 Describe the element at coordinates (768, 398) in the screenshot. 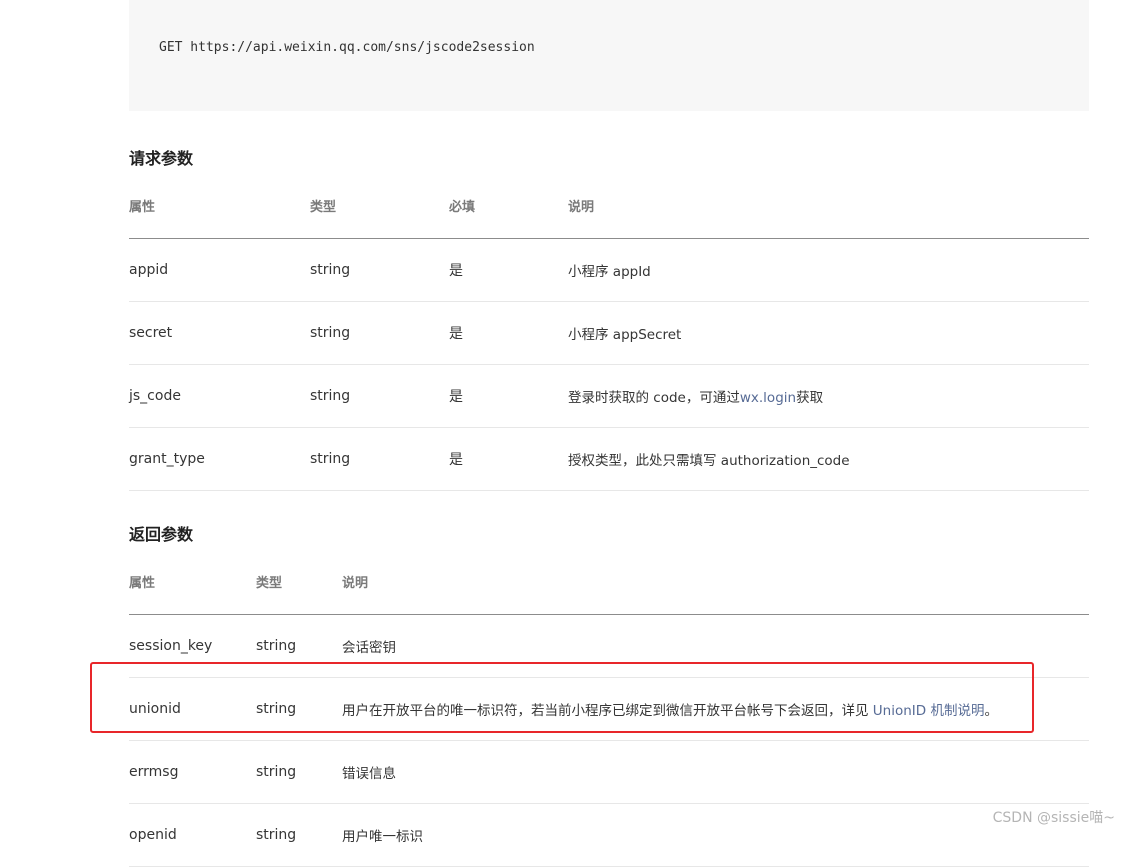

I see `wx-login-link: wx.login` at that location.